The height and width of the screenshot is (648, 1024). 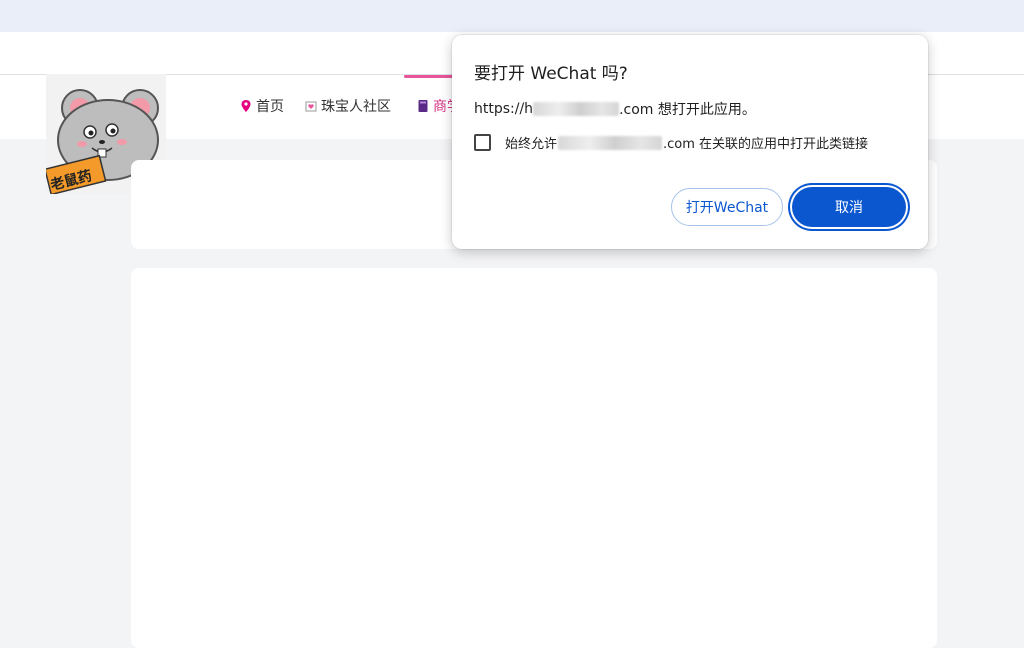 I want to click on dialog-message: https://h .com 想打开此应用。, so click(x=615, y=109).